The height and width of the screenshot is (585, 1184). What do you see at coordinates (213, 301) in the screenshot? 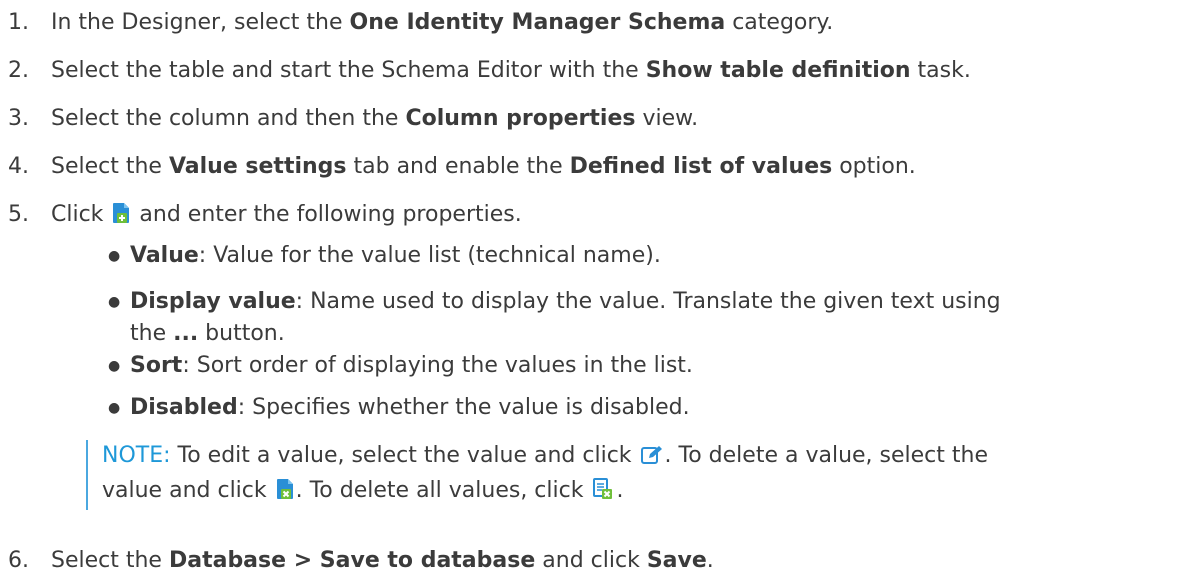
I see `property-term: Display value` at bounding box center [213, 301].